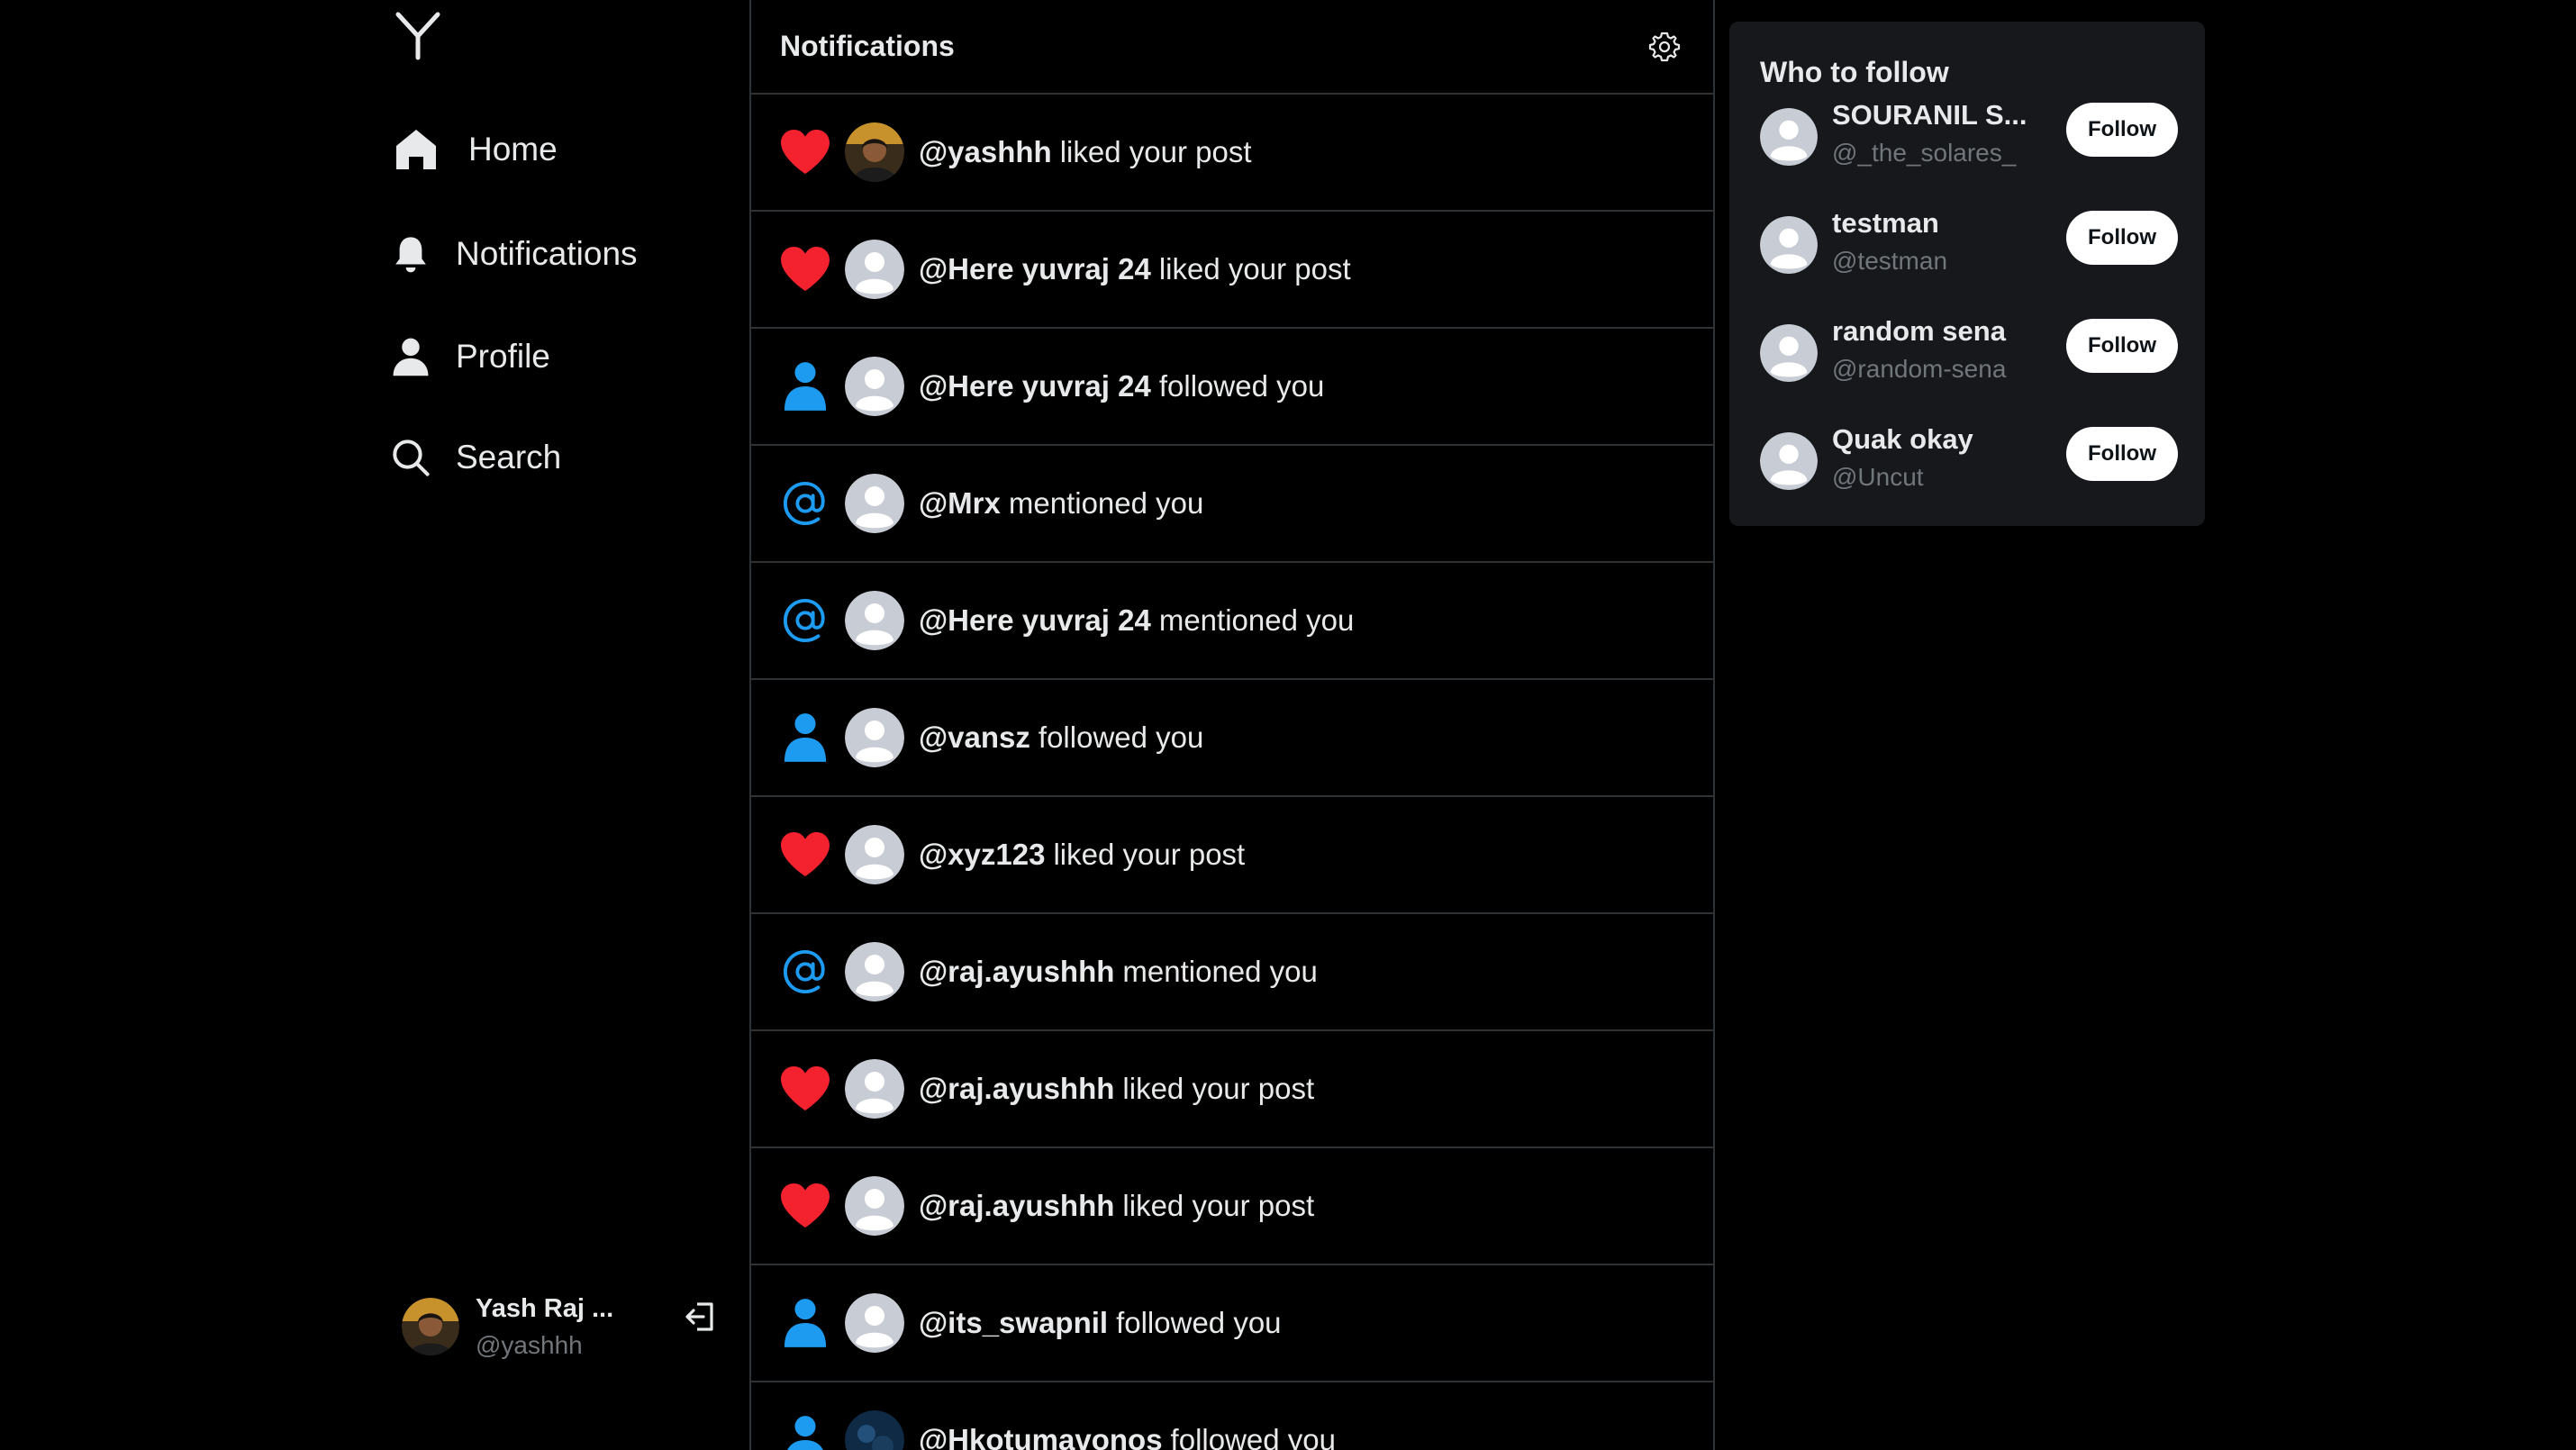  Describe the element at coordinates (1855, 72) in the screenshot. I see `who-to-follow-title: Who to follow` at that location.